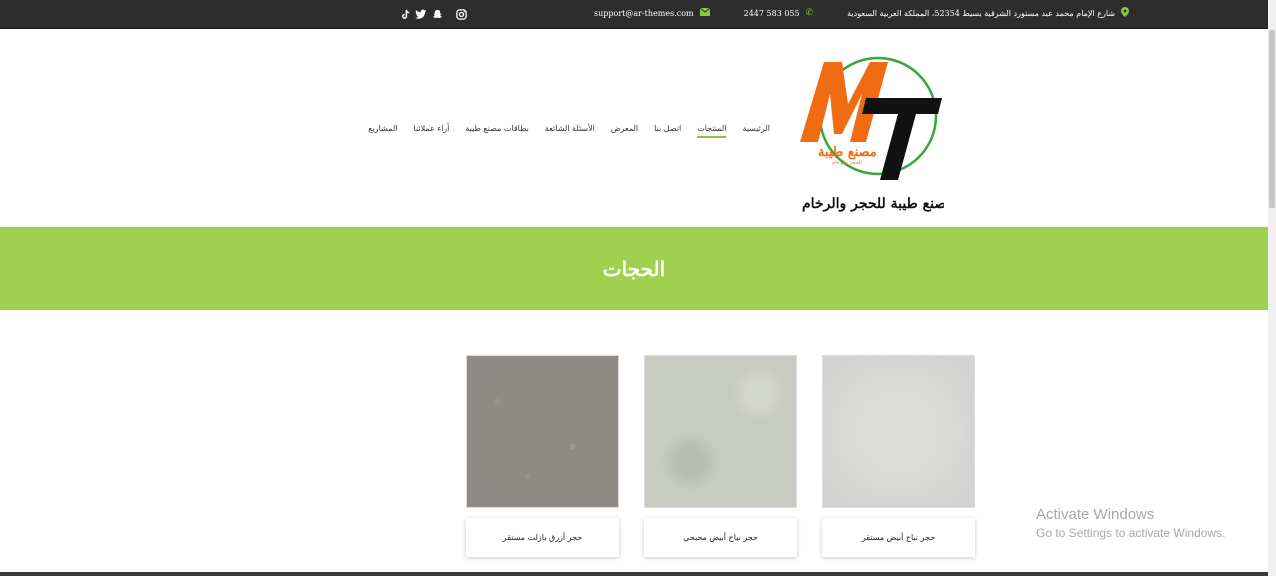 This screenshot has width=1276, height=576. What do you see at coordinates (405, 14) in the screenshot?
I see `tiktok-icon` at bounding box center [405, 14].